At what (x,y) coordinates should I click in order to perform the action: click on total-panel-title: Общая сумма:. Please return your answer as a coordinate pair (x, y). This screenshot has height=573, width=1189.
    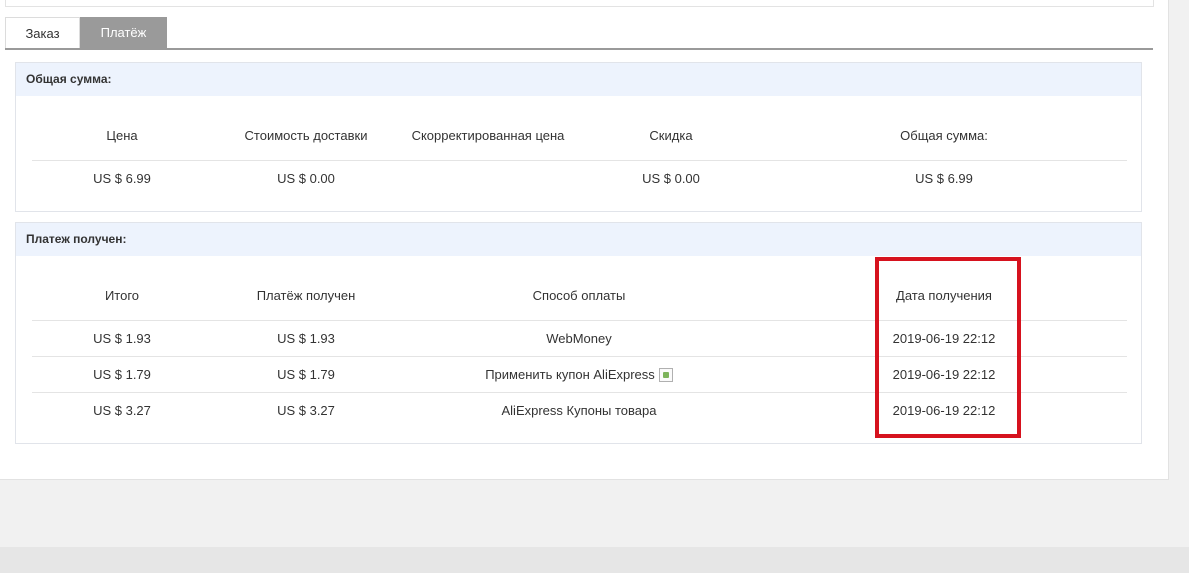
    Looking at the image, I should click on (578, 79).